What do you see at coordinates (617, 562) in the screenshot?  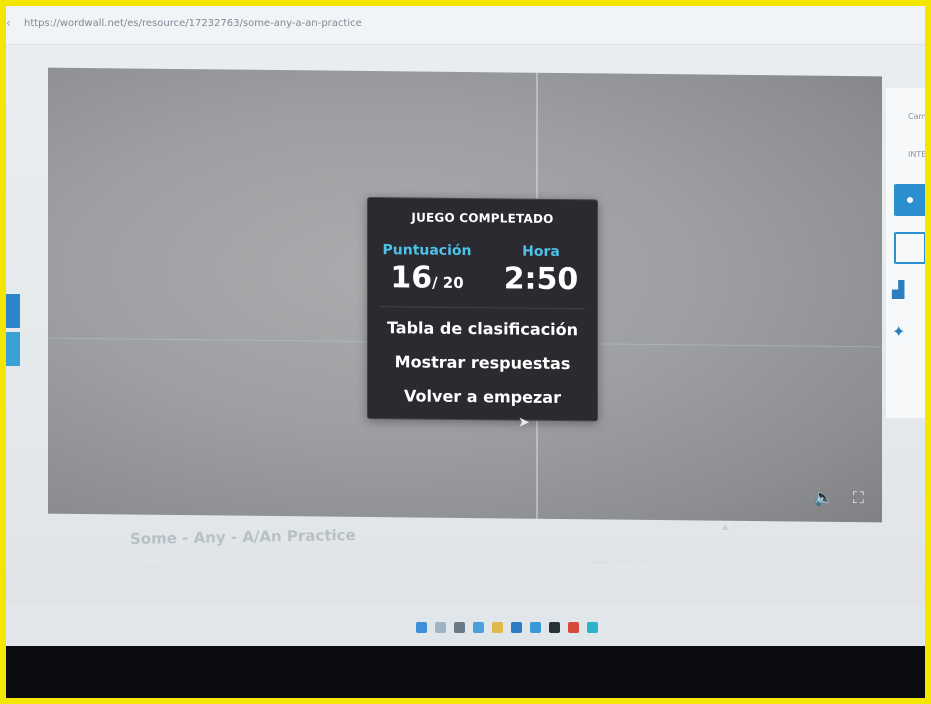 I see `resource-meta: ·········· ······· ·····` at bounding box center [617, 562].